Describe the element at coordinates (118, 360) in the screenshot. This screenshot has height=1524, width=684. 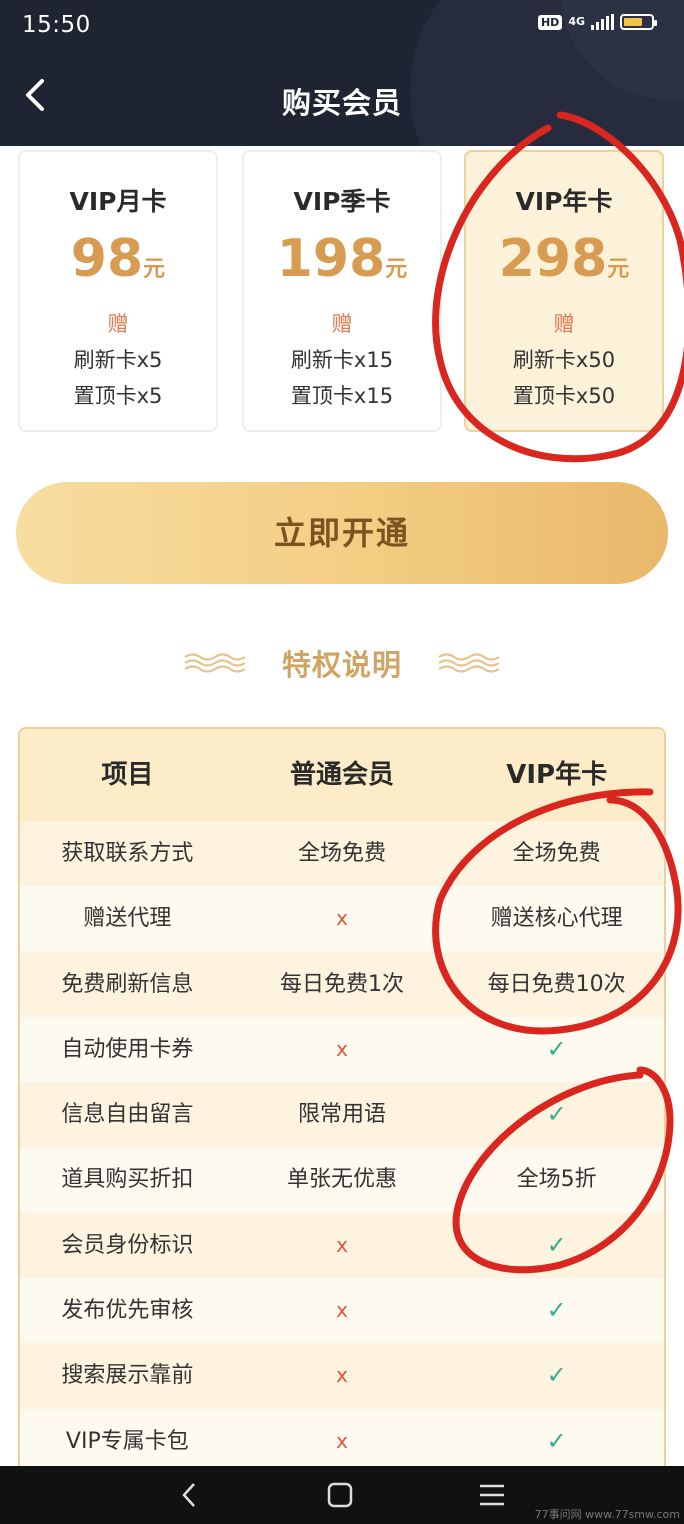
I see `gift-refresh: 刷新卡x5` at that location.